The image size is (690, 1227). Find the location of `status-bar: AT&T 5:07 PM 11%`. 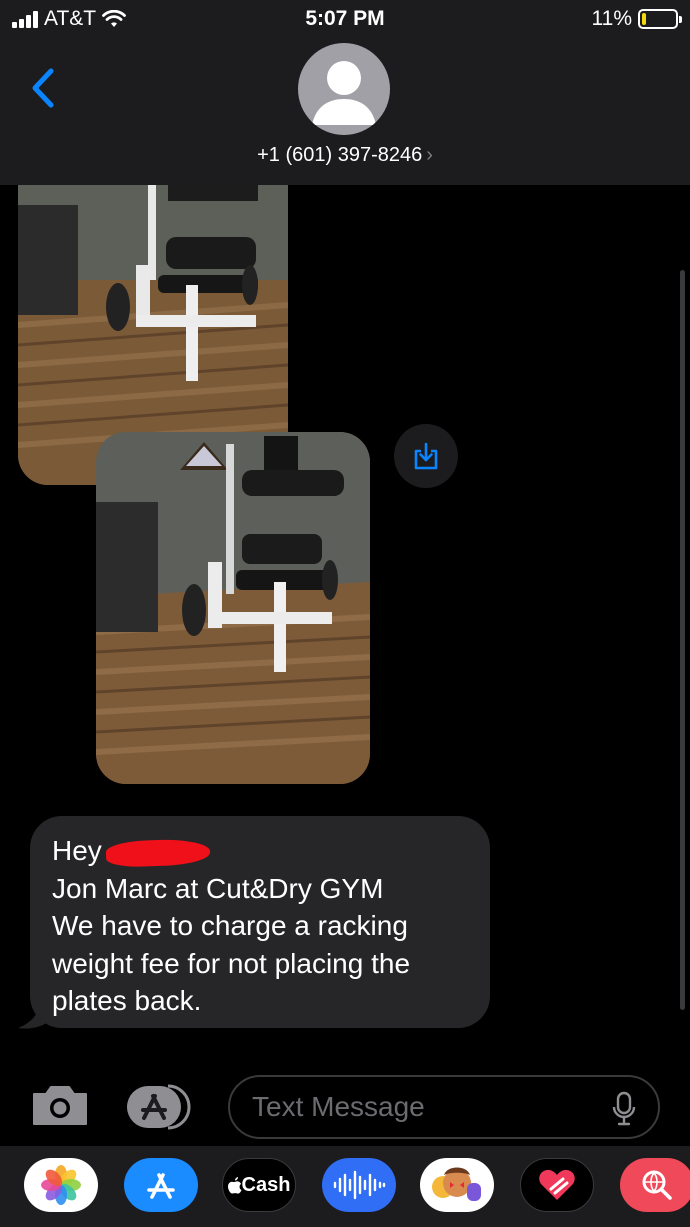

status-bar: AT&T 5:07 PM 11% is located at coordinates (345, 20).